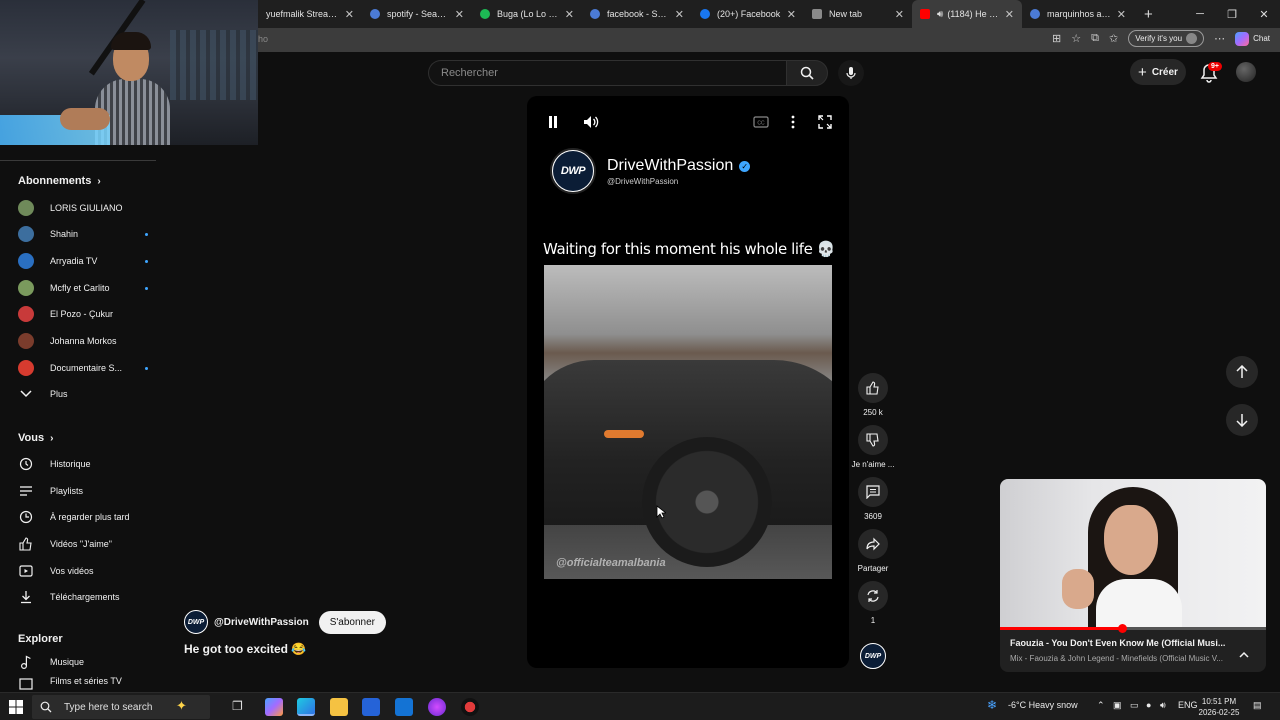  I want to click on sidebar-item-downloads: Téléchargements, so click(83, 597).